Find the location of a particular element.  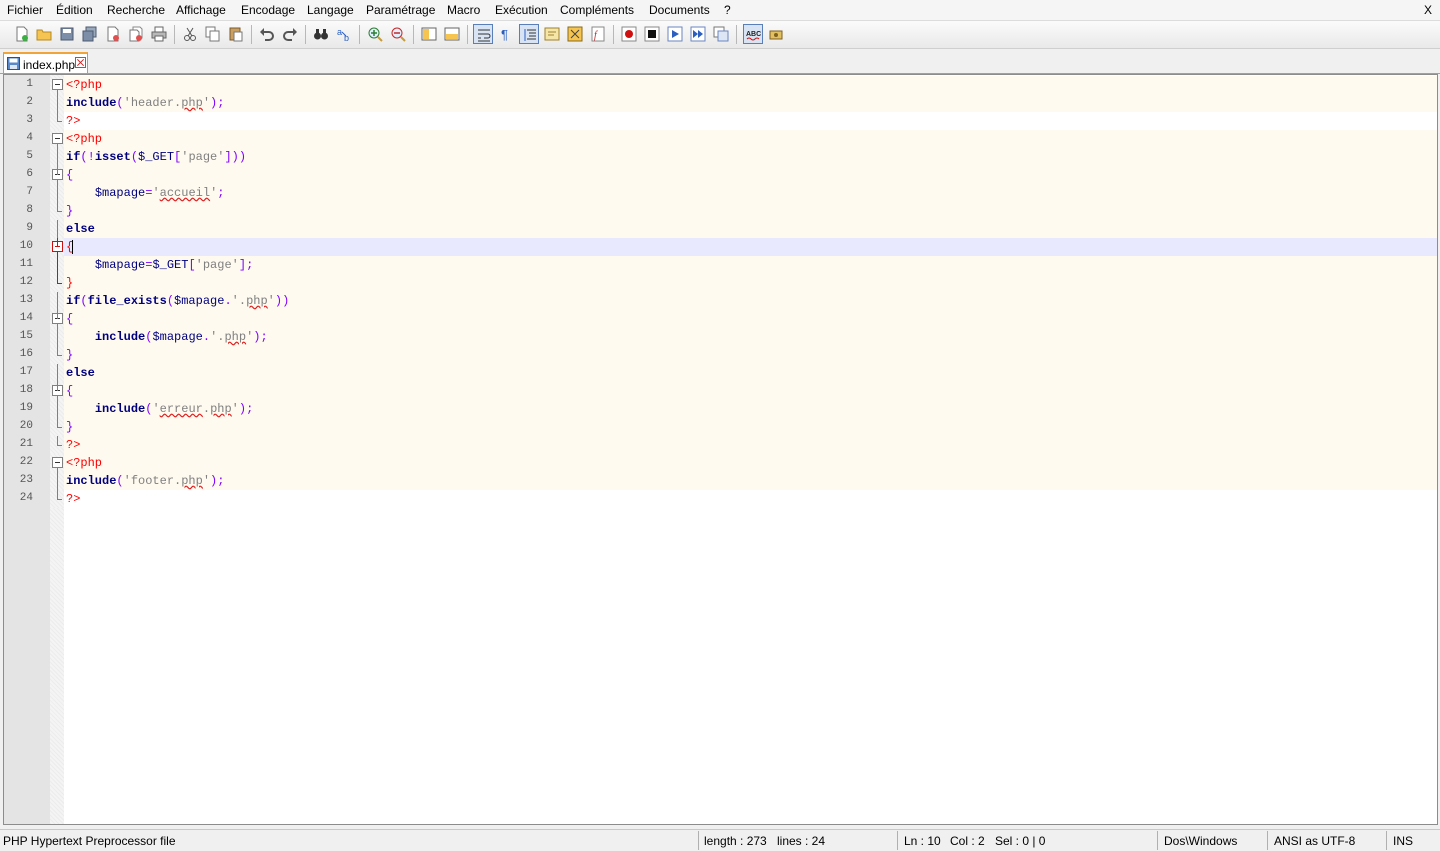

spell-check-toggle: ABC is located at coordinates (753, 34).